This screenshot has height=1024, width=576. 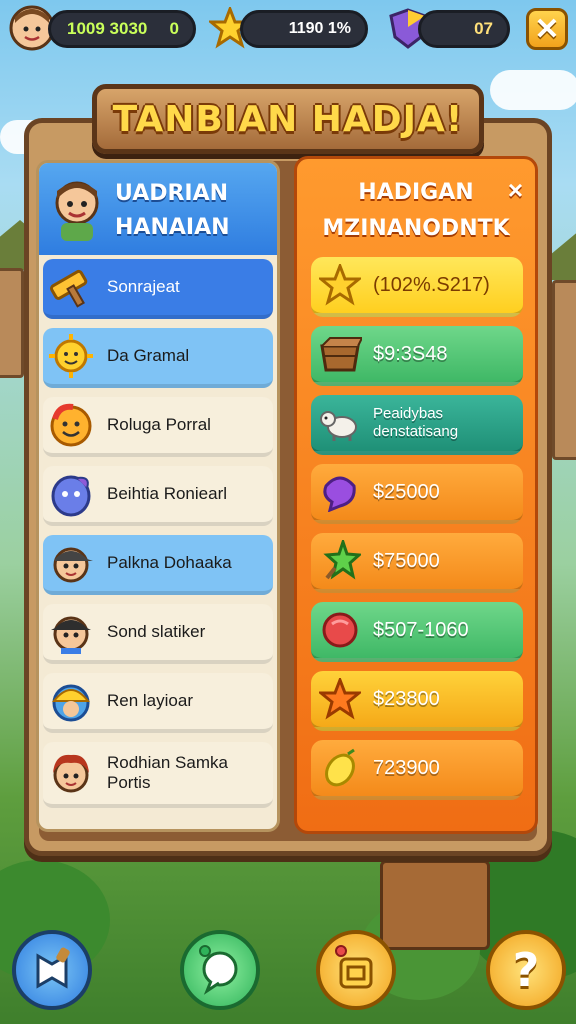 What do you see at coordinates (71, 356) in the screenshot?
I see `sun-face-icon` at bounding box center [71, 356].